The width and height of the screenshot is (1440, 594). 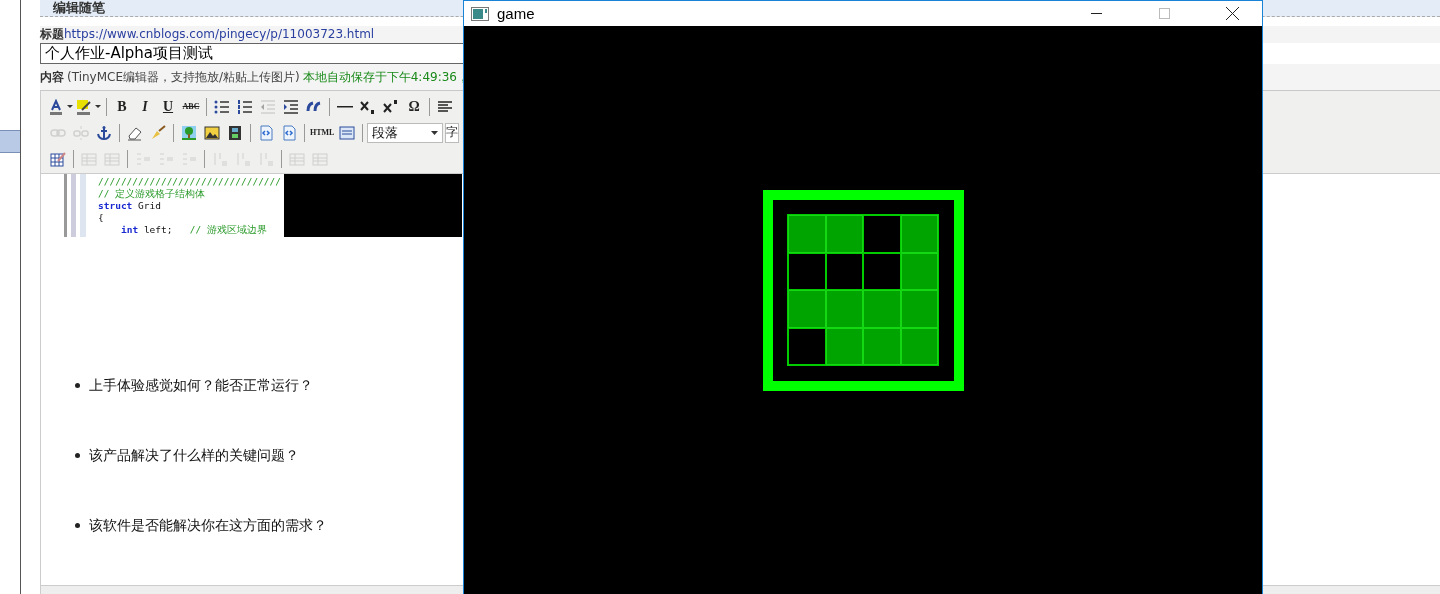 I want to click on text-color-icon, so click(x=56, y=106).